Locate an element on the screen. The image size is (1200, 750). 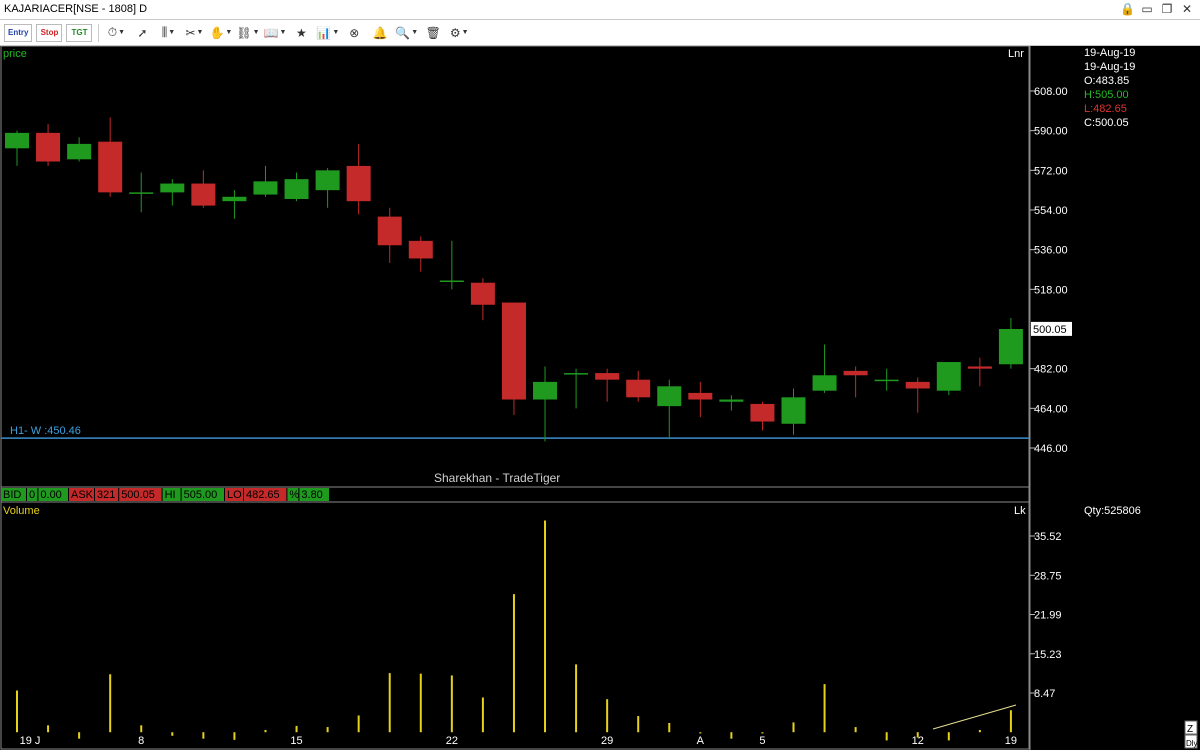
quote-value: 3.80 is located at coordinates (311, 495).